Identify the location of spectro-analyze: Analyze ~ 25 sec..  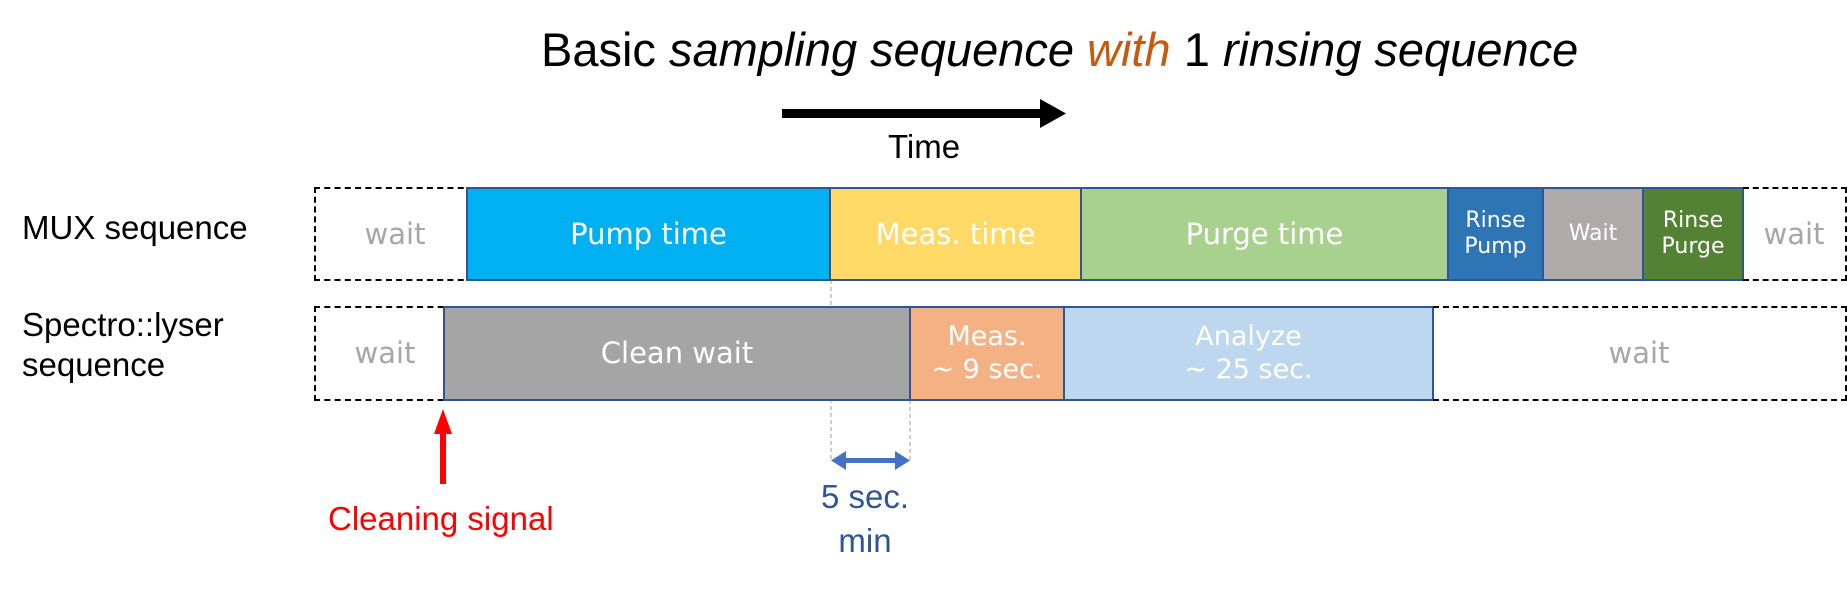
(1248, 353).